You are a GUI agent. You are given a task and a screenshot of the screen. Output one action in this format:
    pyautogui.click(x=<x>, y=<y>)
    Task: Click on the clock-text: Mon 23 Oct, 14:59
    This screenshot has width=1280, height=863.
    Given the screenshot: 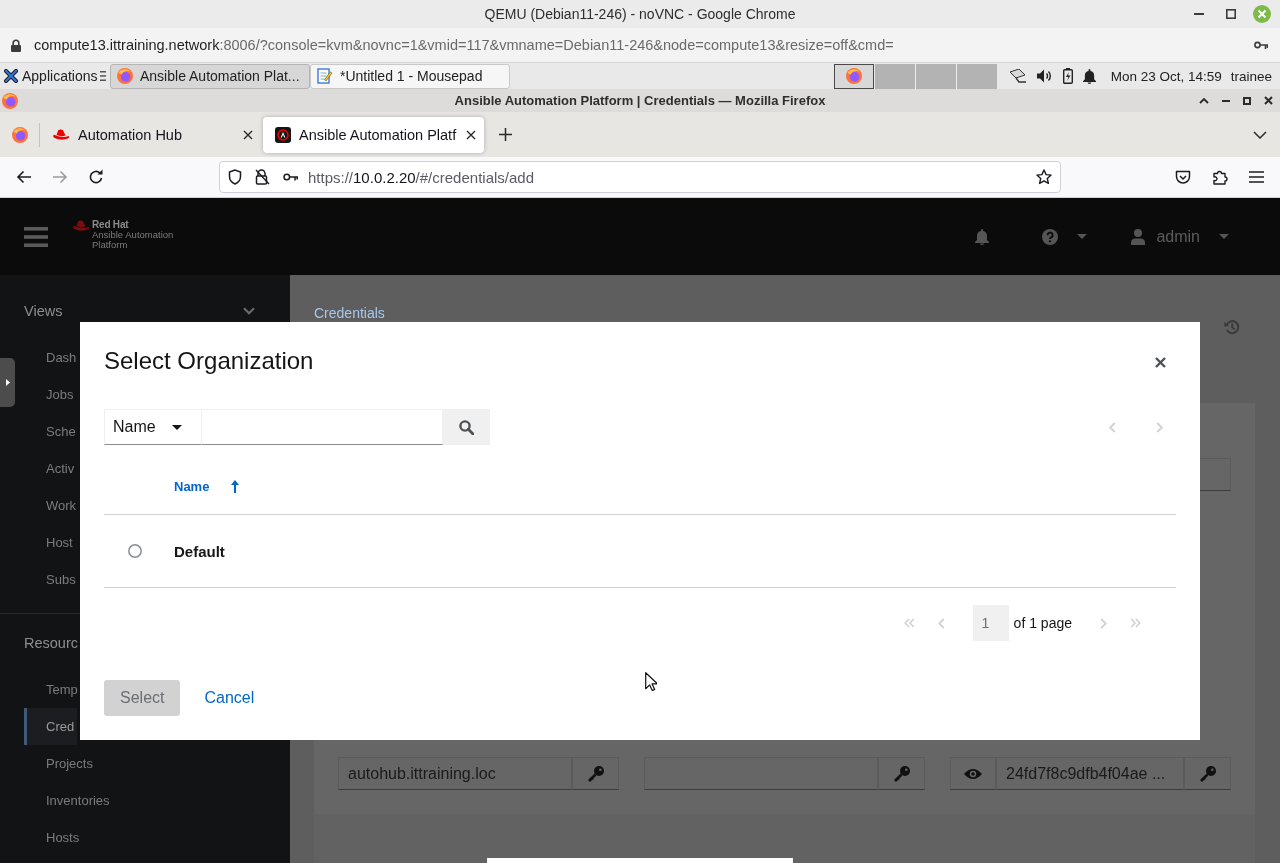 What is the action you would take?
    pyautogui.click(x=1166, y=76)
    